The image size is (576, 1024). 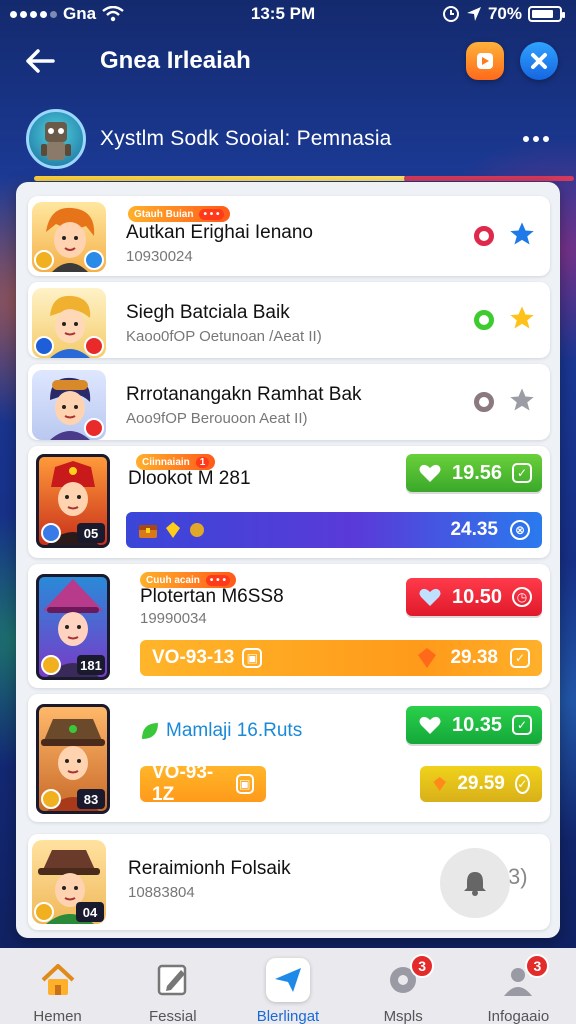 What do you see at coordinates (175, 60) in the screenshot?
I see `page-title: Gnea Irleaiah` at bounding box center [175, 60].